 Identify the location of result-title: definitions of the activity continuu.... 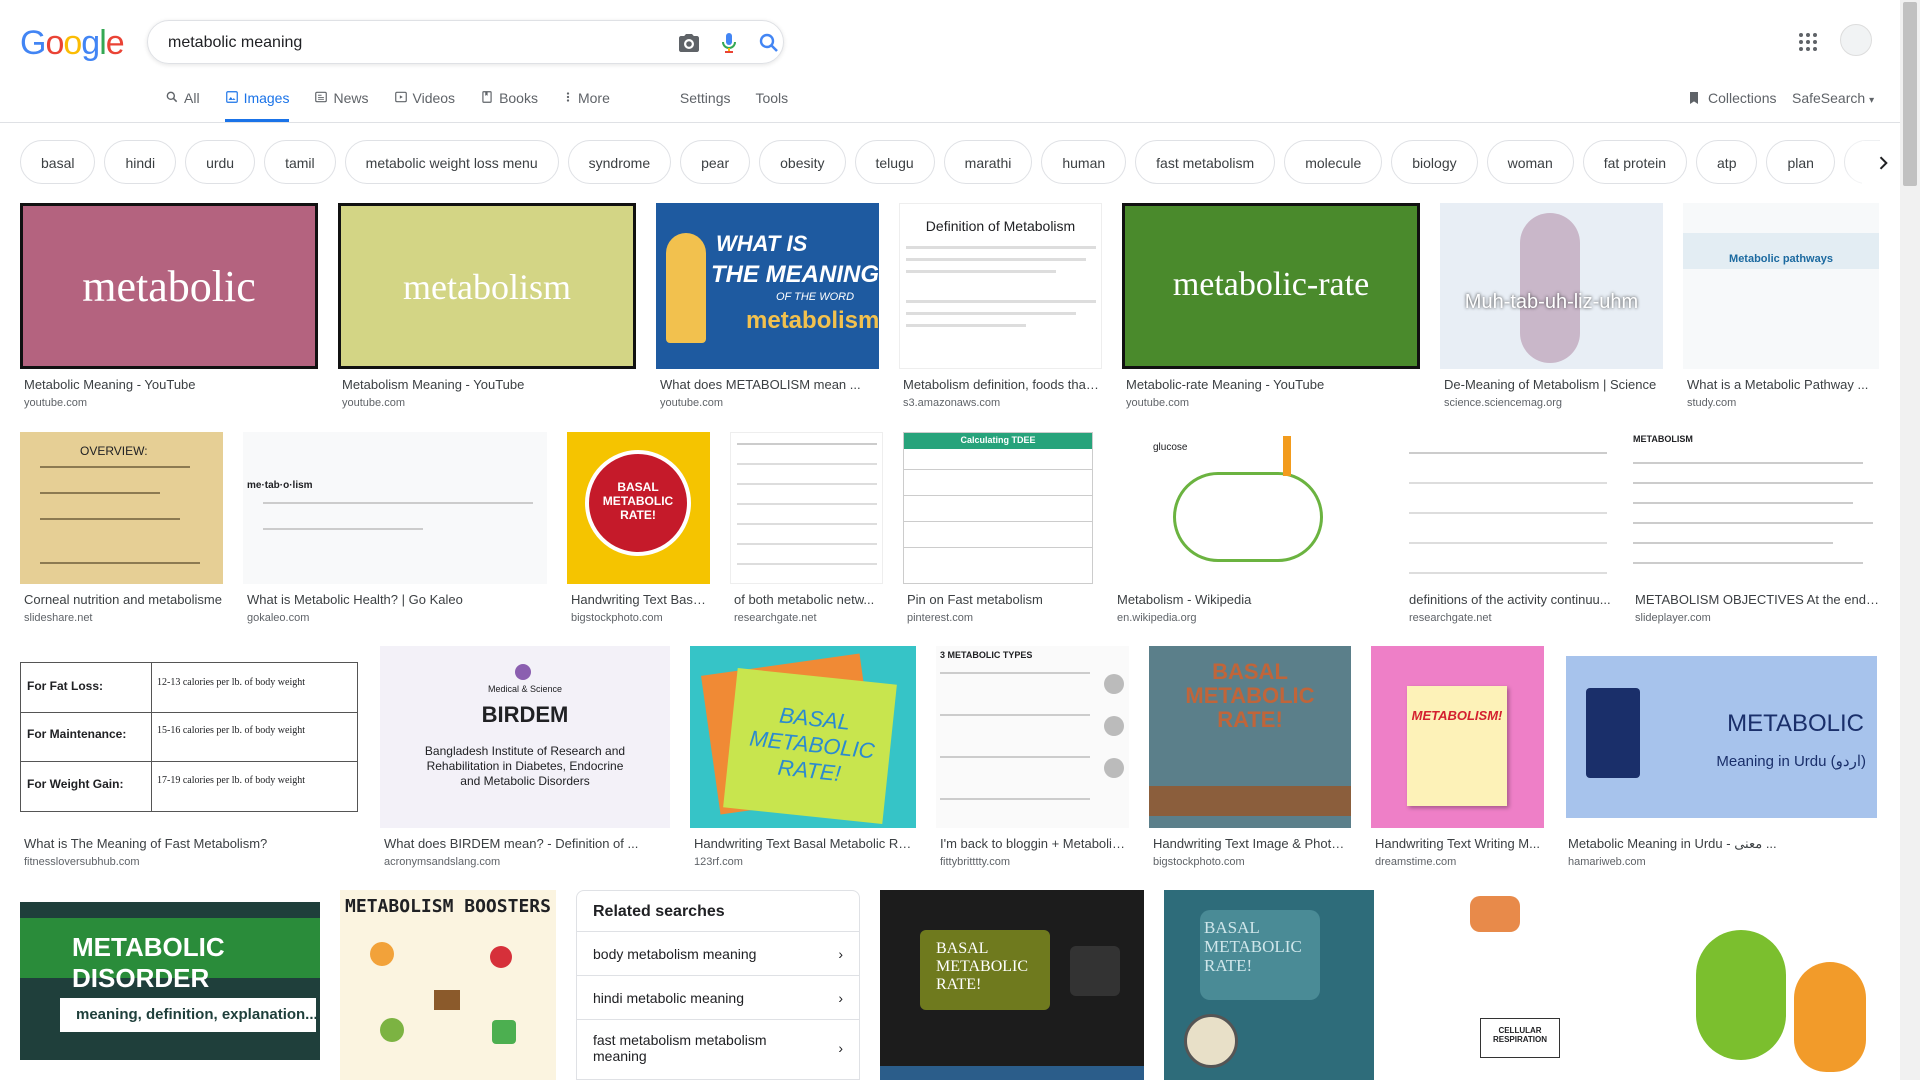
(1510, 599).